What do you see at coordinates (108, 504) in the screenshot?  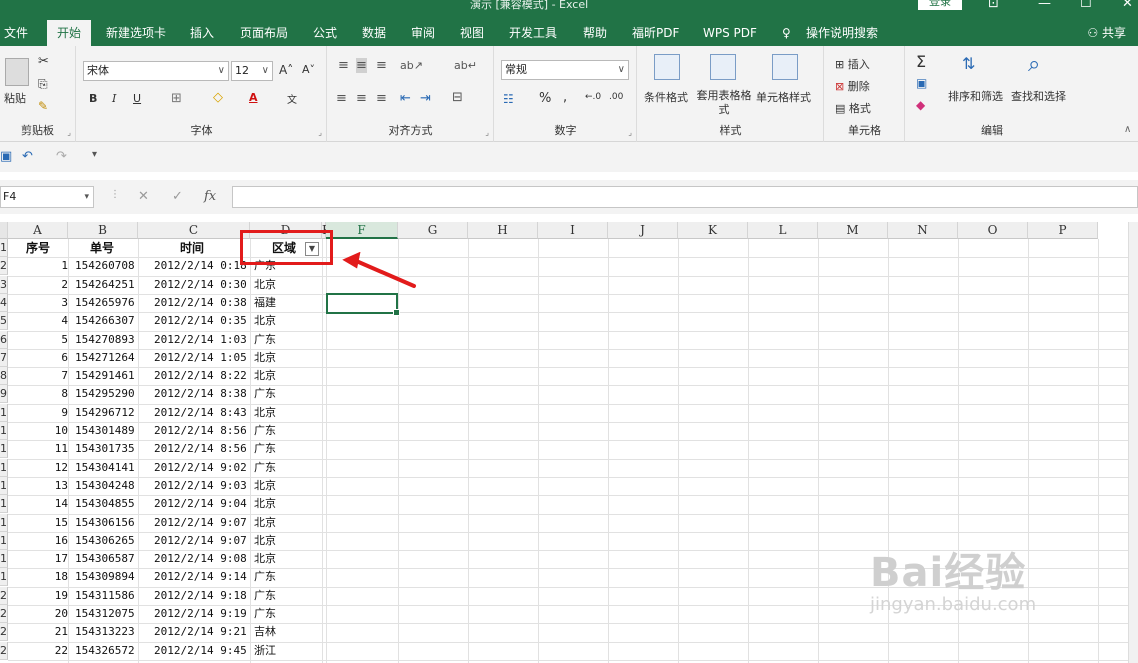 I see `cell-order-no: 154304855` at bounding box center [108, 504].